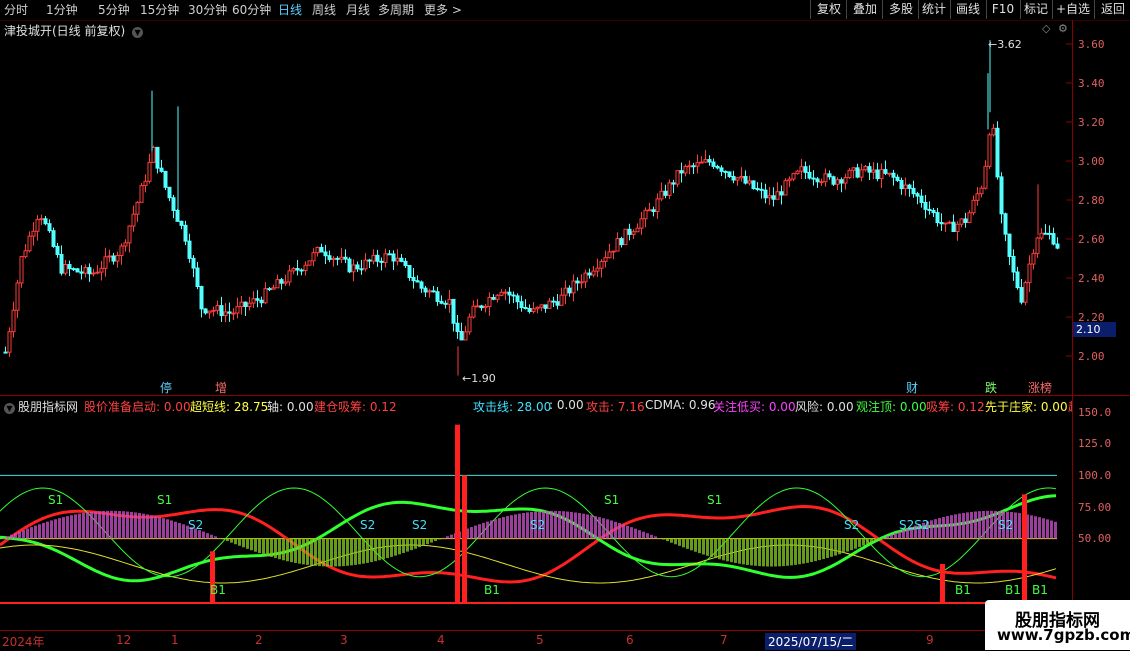 Image resolution: width=1130 pixels, height=651 pixels. What do you see at coordinates (166, 388) in the screenshot?
I see `event-marker-halt: 停` at bounding box center [166, 388].